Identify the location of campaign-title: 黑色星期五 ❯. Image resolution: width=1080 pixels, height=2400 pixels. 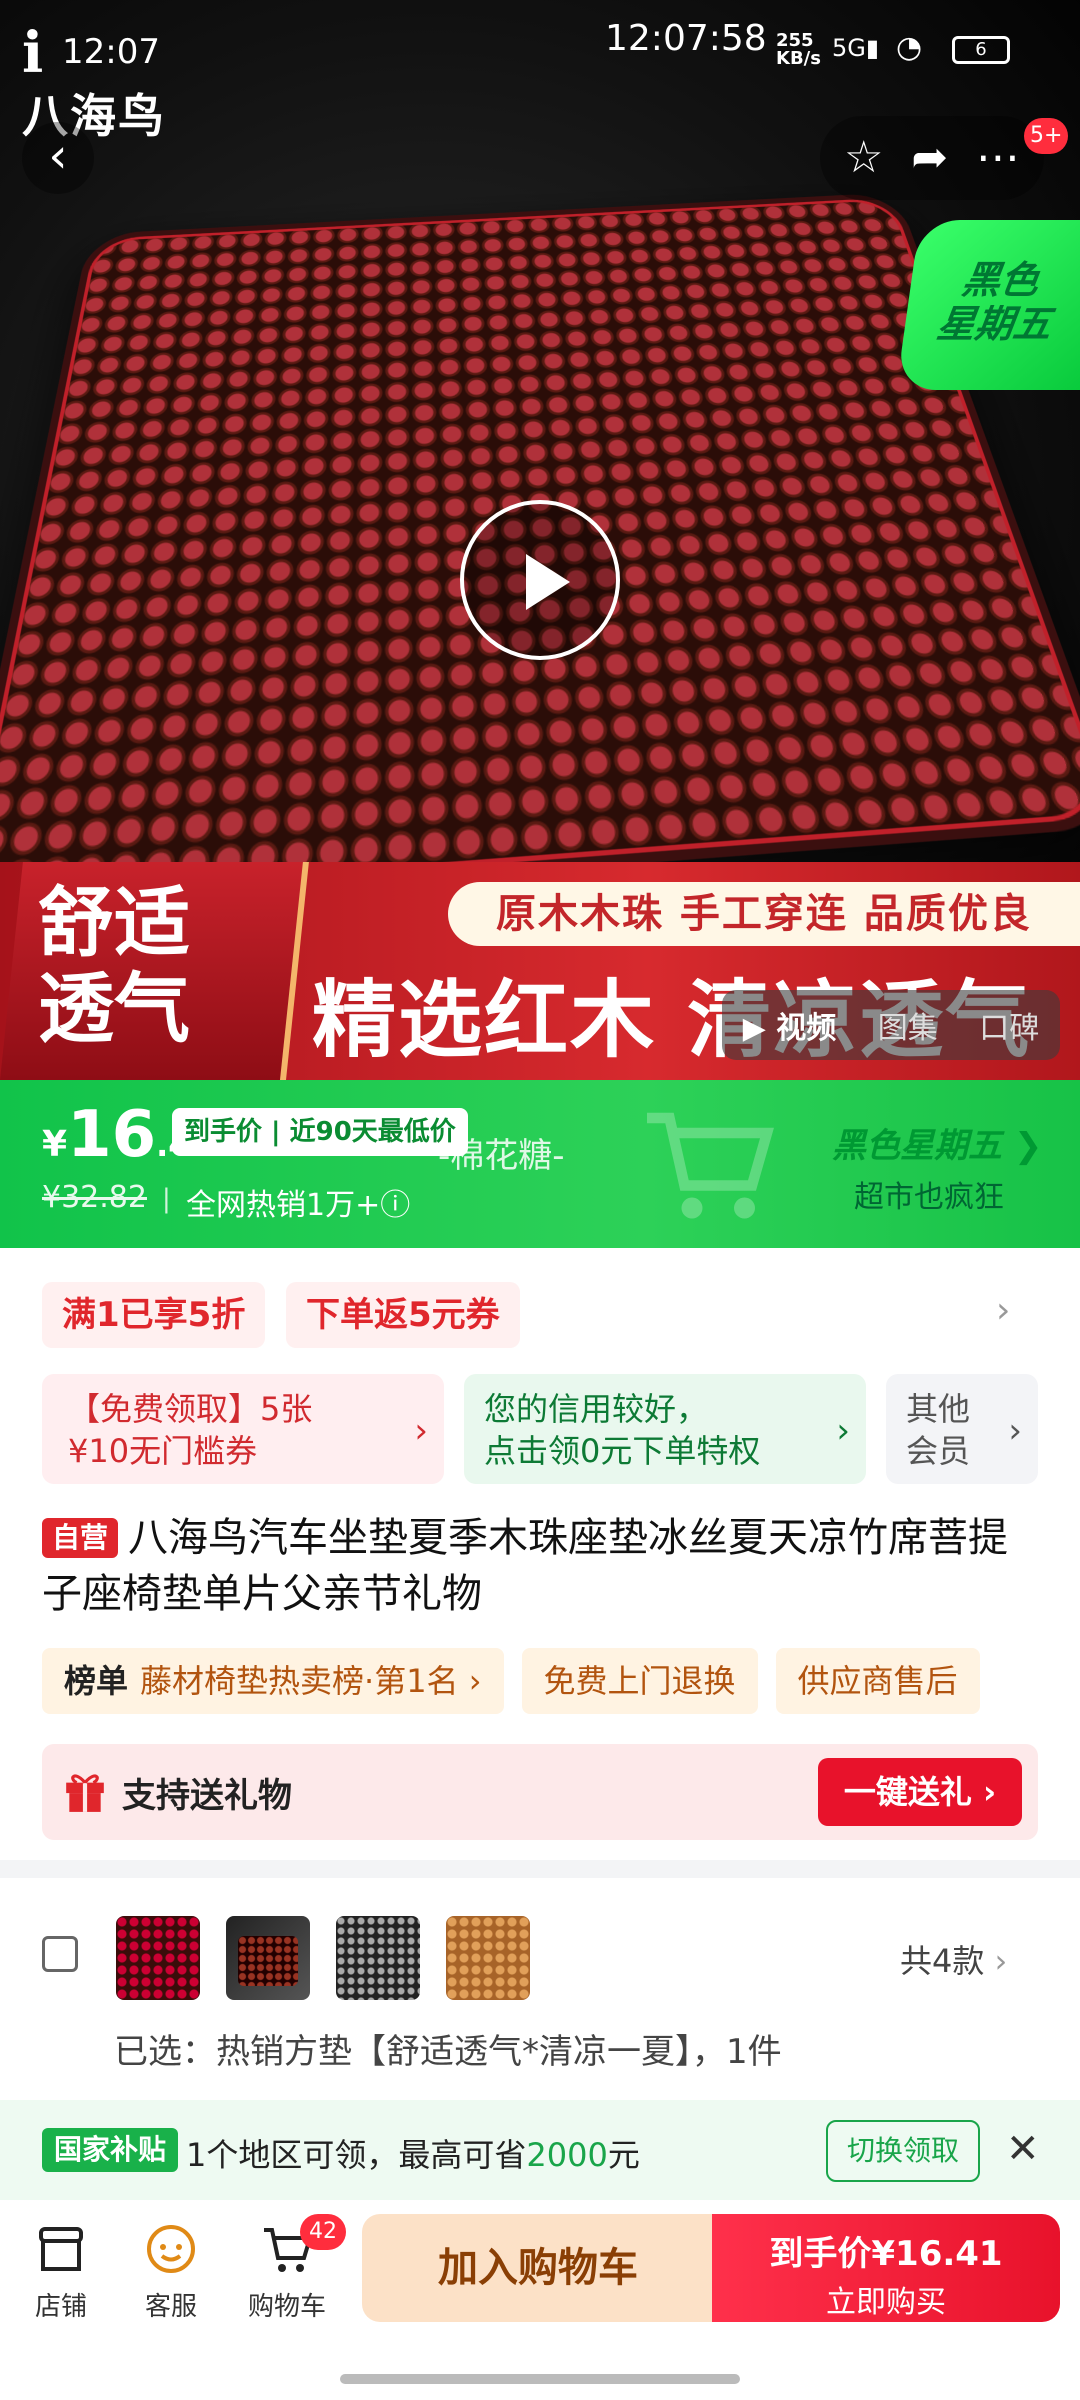
(937, 1142).